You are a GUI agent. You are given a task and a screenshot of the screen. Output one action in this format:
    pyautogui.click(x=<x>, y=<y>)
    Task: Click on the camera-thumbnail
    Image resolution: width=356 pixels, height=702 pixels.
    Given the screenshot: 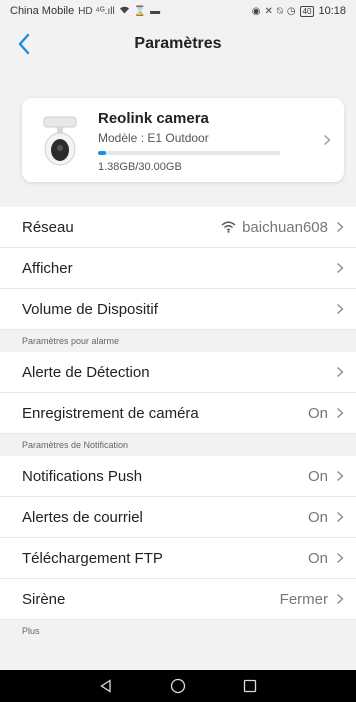 What is the action you would take?
    pyautogui.click(x=60, y=140)
    